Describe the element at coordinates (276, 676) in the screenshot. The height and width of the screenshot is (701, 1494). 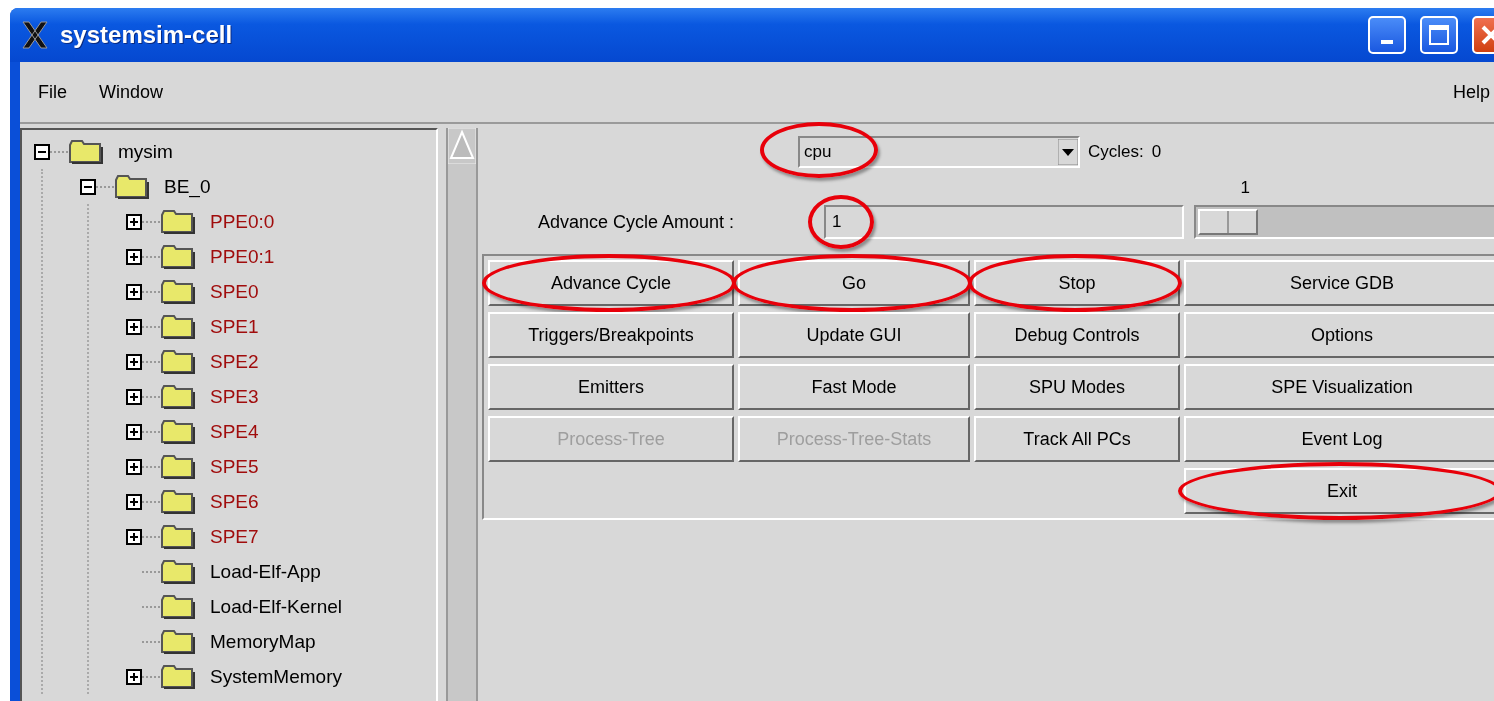
I see `tree-item: SystemMemory` at that location.